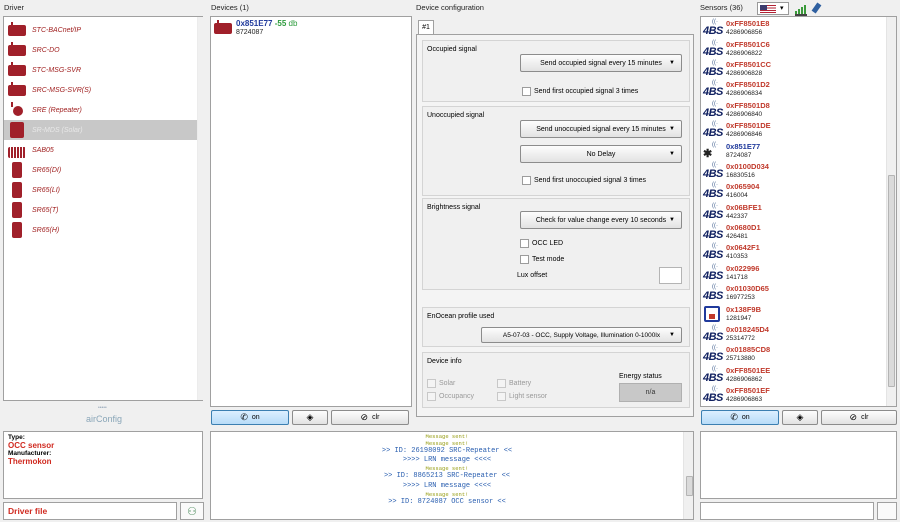  Describe the element at coordinates (800, 417) in the screenshot. I see `sensor-reset-button: ◈` at that location.